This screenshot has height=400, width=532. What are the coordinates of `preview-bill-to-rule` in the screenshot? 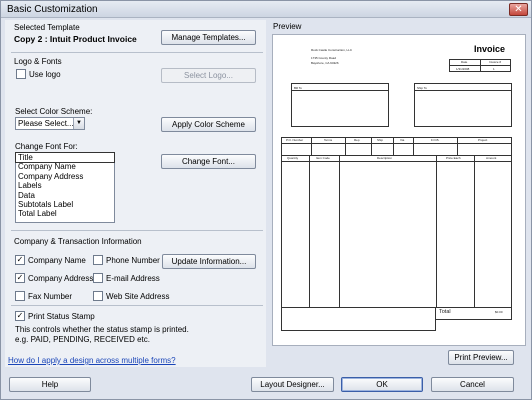 It's located at (340, 90).